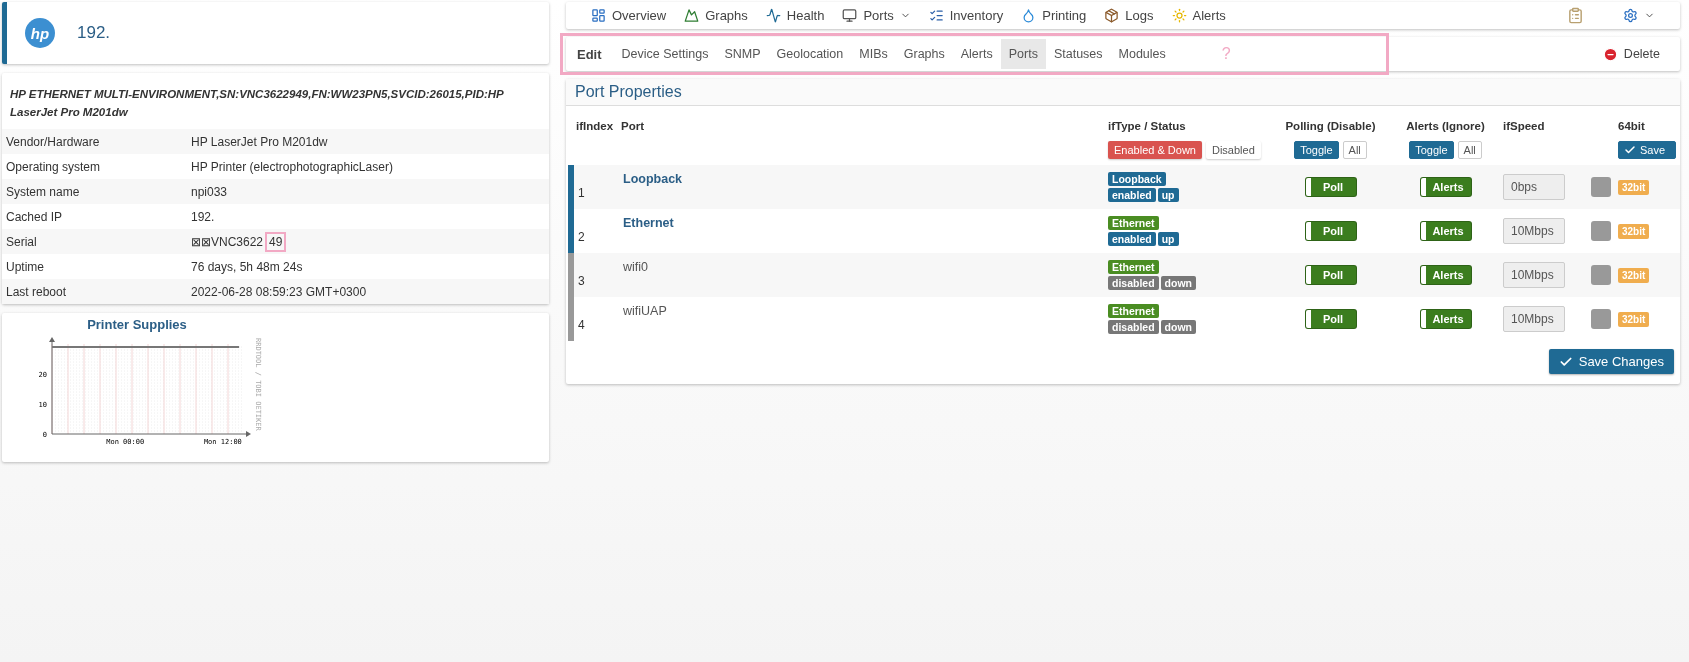  Describe the element at coordinates (1630, 15) in the screenshot. I see `settings-icon` at that location.